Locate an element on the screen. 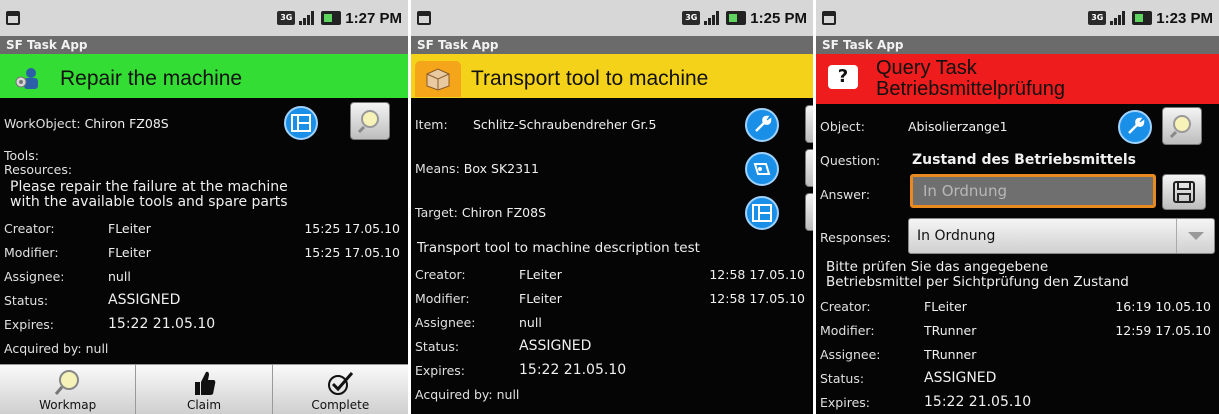  answer-label: Answer: is located at coordinates (845, 194).